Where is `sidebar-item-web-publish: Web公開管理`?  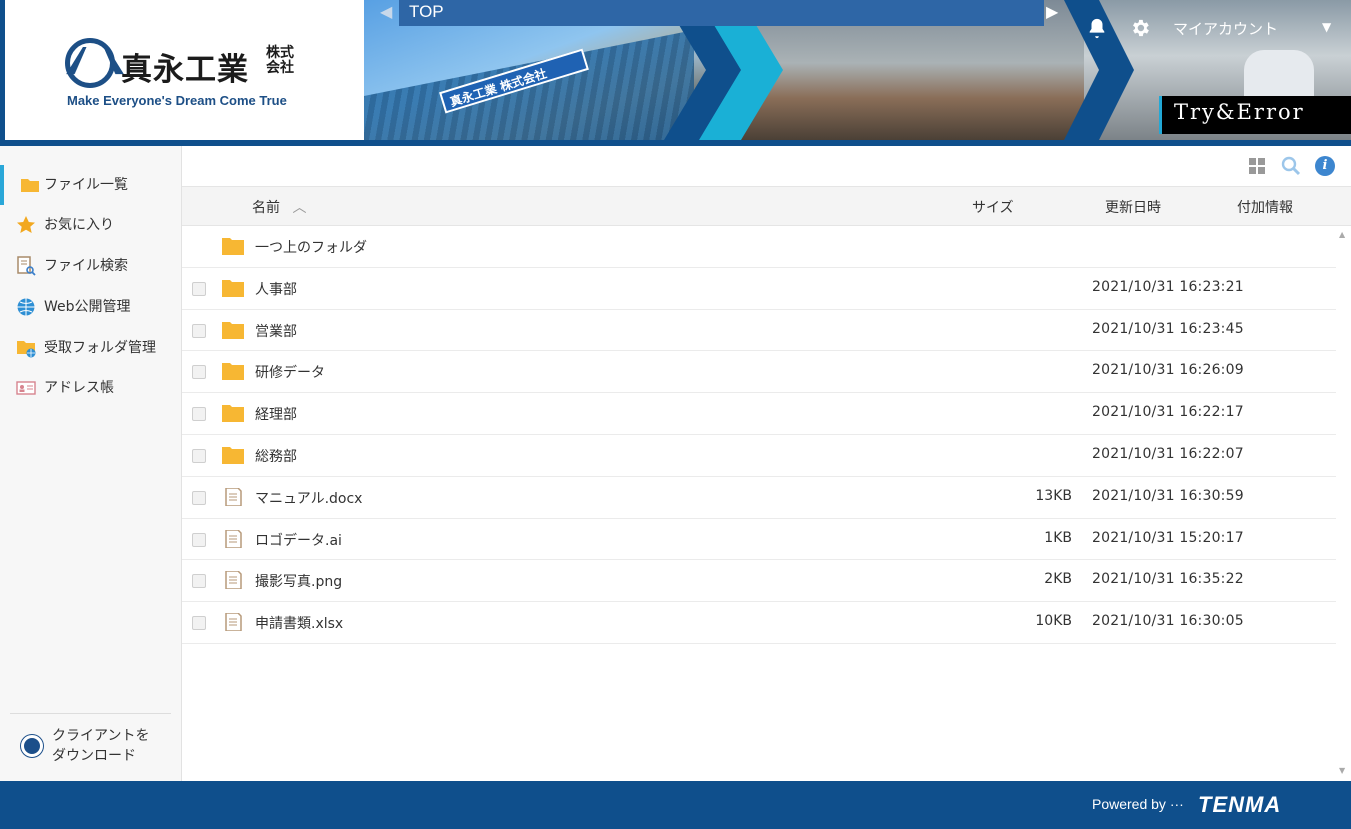 sidebar-item-web-publish: Web公開管理 is located at coordinates (90, 307).